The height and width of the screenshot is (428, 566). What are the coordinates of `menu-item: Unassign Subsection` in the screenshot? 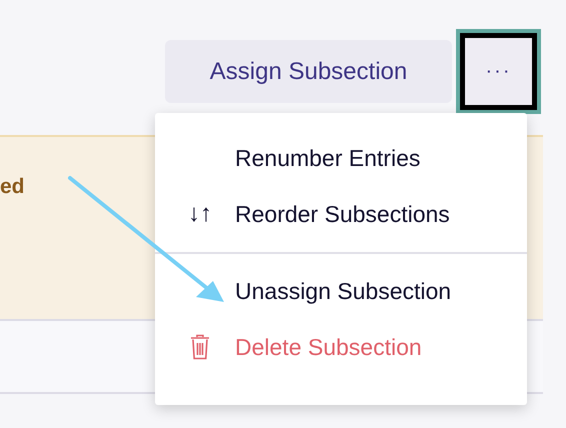 It's located at (341, 291).